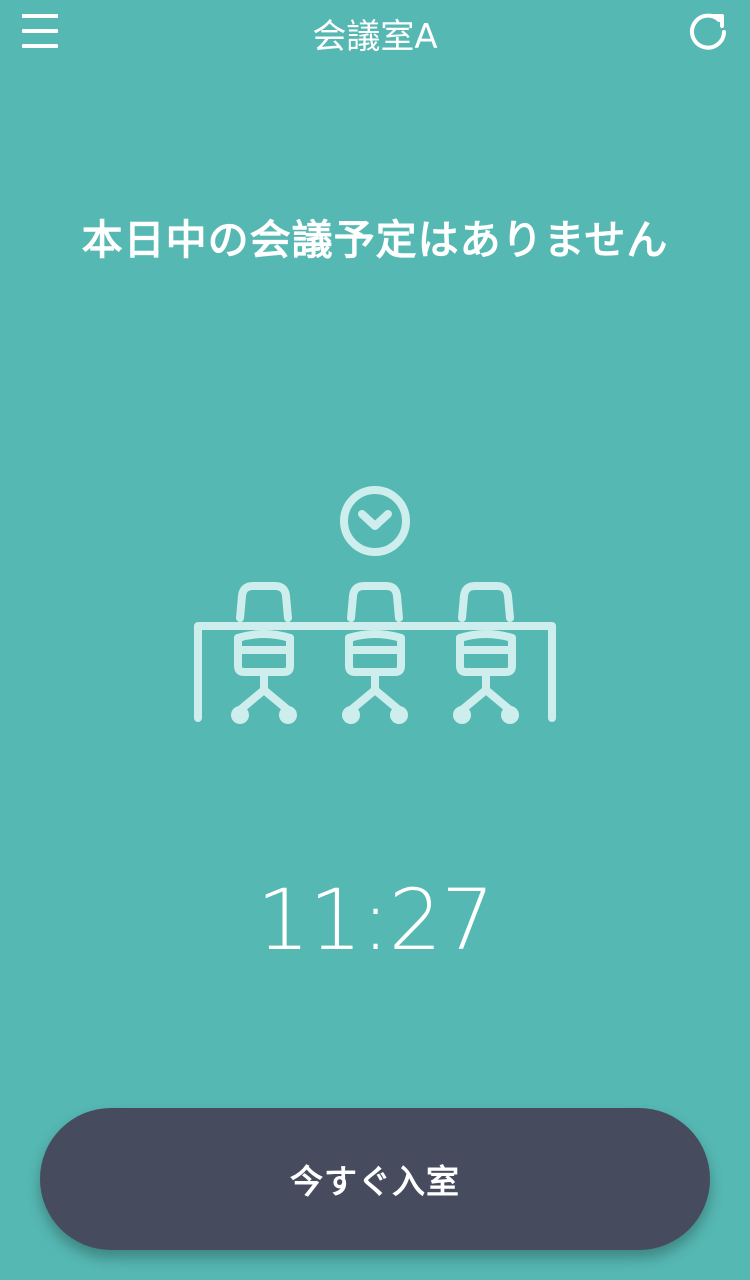 The width and height of the screenshot is (750, 1280). What do you see at coordinates (375, 521) in the screenshot?
I see `clock-icon` at bounding box center [375, 521].